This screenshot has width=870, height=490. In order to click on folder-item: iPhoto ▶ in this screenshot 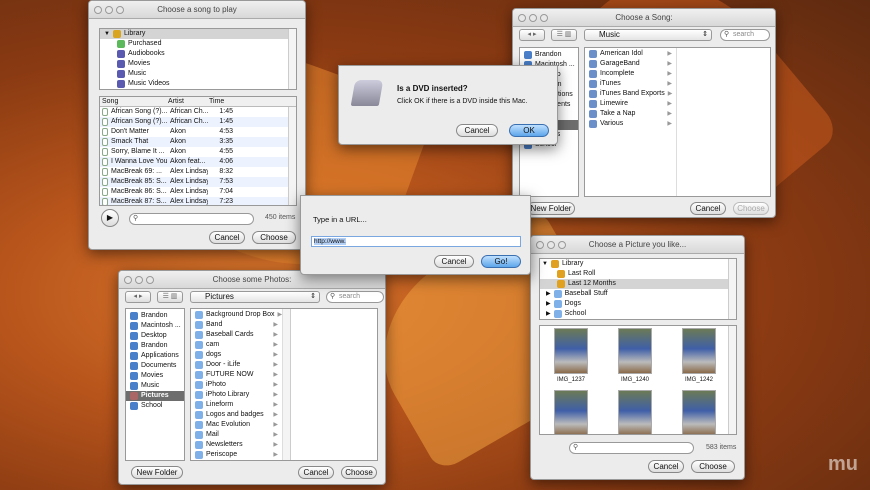, I will do `click(236, 385)`.